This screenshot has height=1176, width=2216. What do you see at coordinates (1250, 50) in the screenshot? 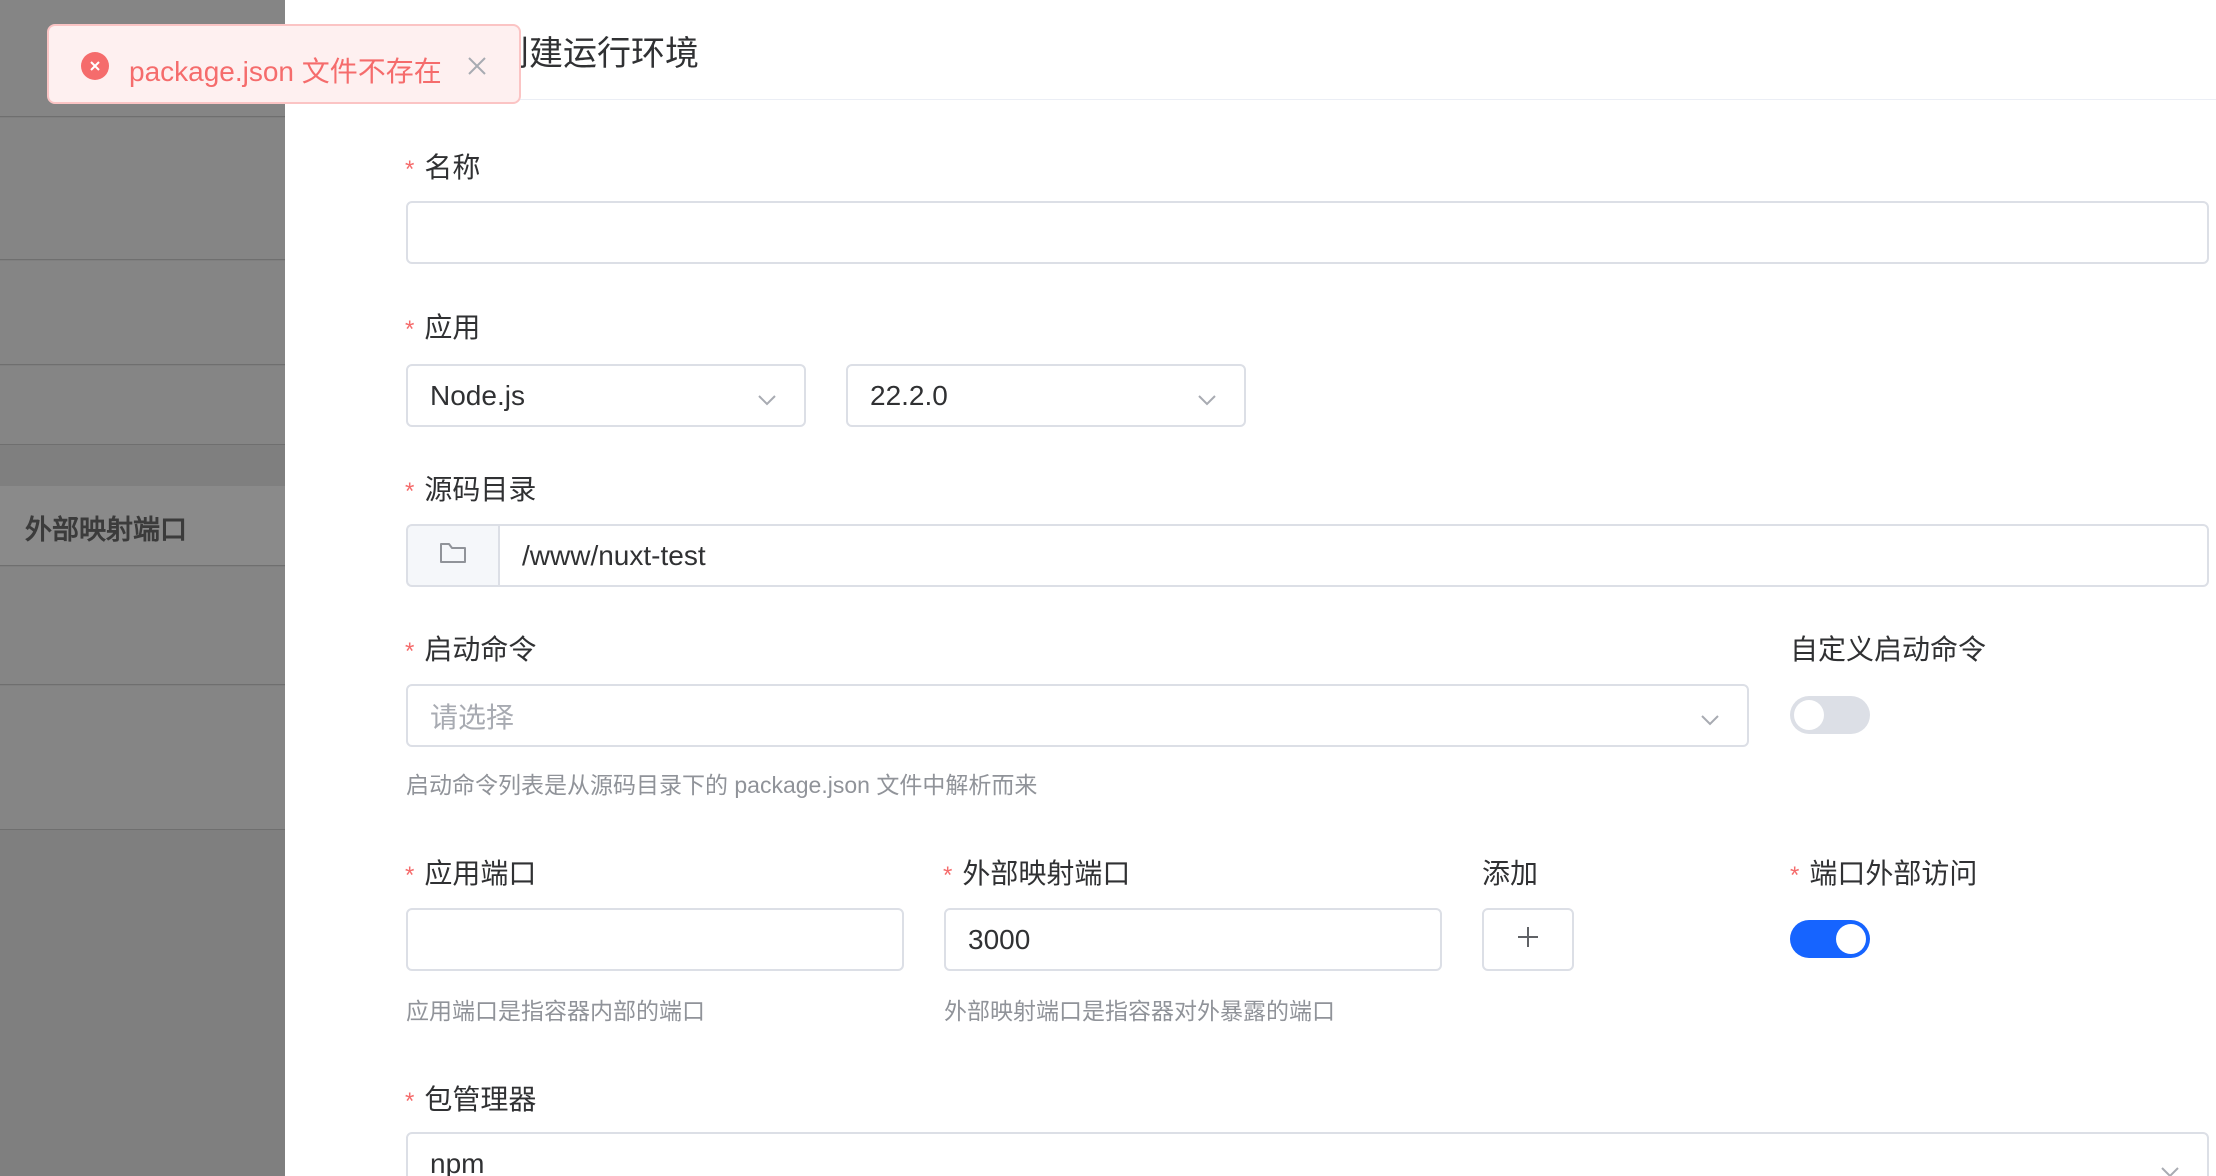
I see `drawer-header: 创建运行环境` at bounding box center [1250, 50].